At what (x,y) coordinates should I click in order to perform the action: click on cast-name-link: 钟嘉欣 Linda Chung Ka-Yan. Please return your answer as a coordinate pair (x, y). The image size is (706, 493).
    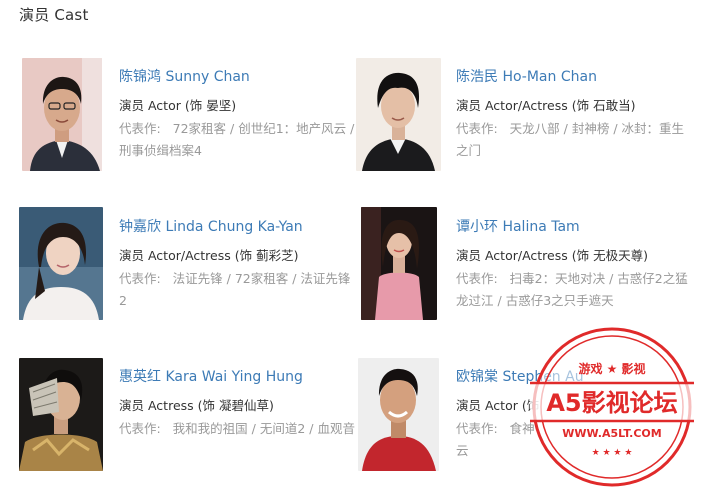
    Looking at the image, I should click on (211, 226).